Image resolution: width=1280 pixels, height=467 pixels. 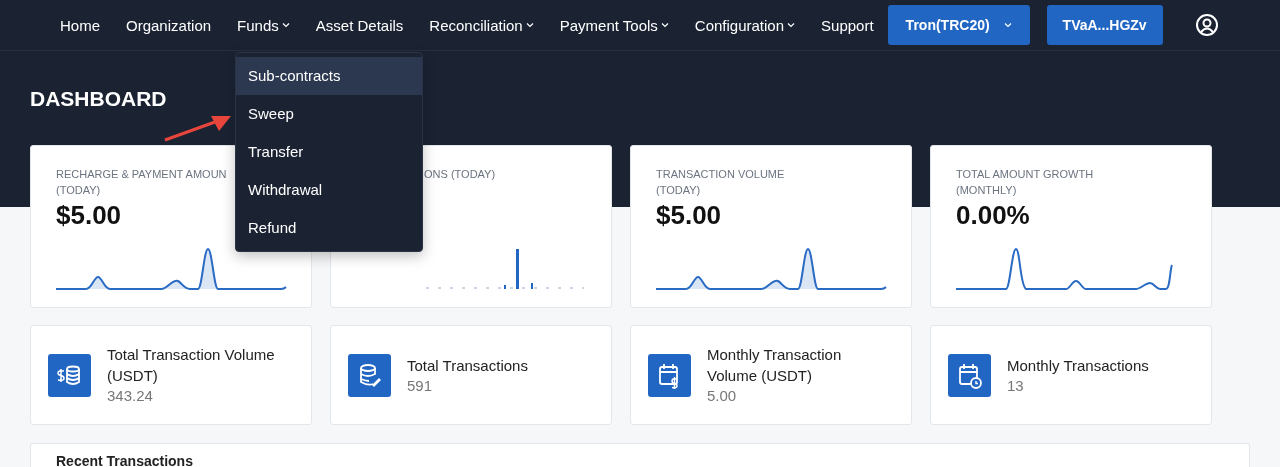 What do you see at coordinates (745, 25) in the screenshot?
I see `nav-link: Configuration` at bounding box center [745, 25].